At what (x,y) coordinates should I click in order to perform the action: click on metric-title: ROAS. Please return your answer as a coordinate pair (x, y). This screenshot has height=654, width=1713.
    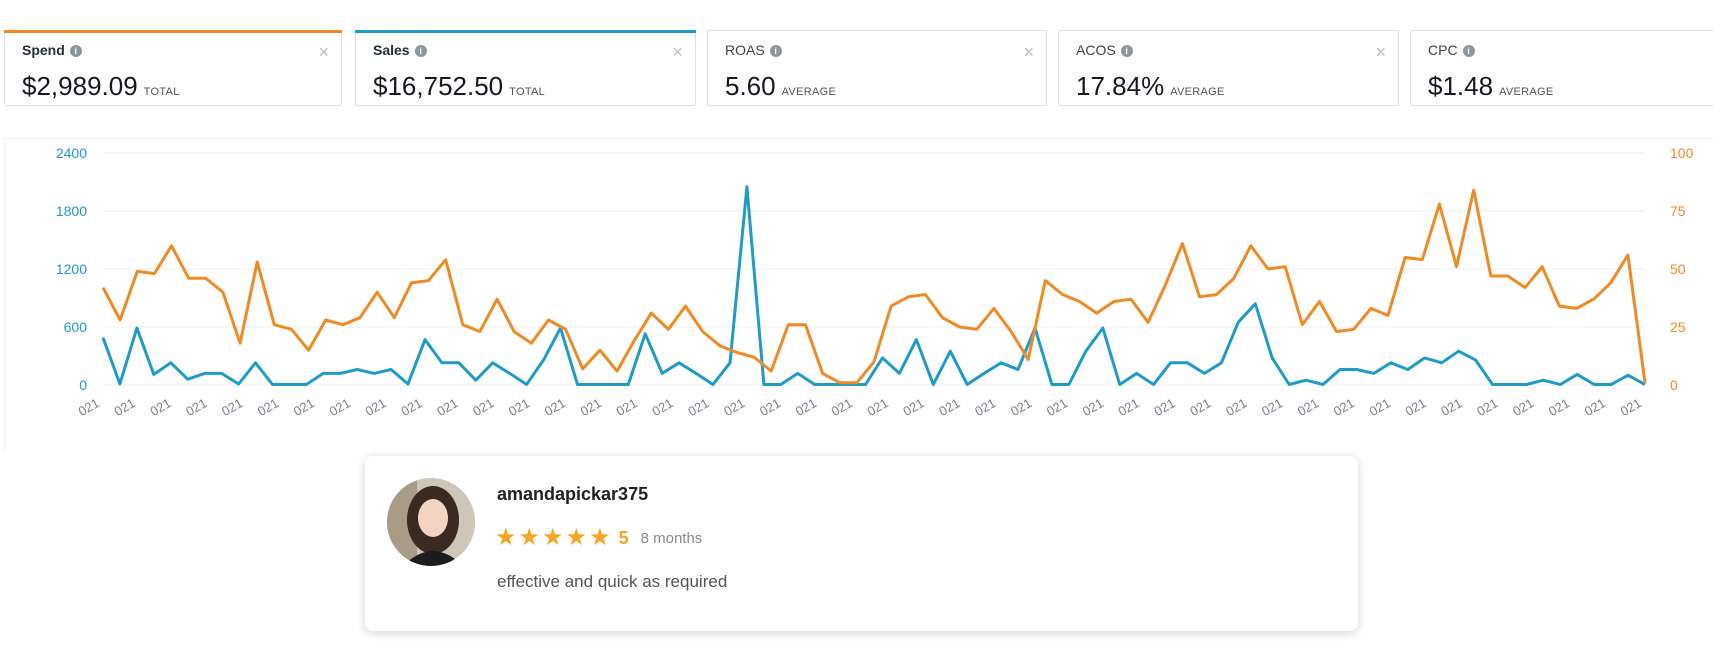
    Looking at the image, I should click on (745, 50).